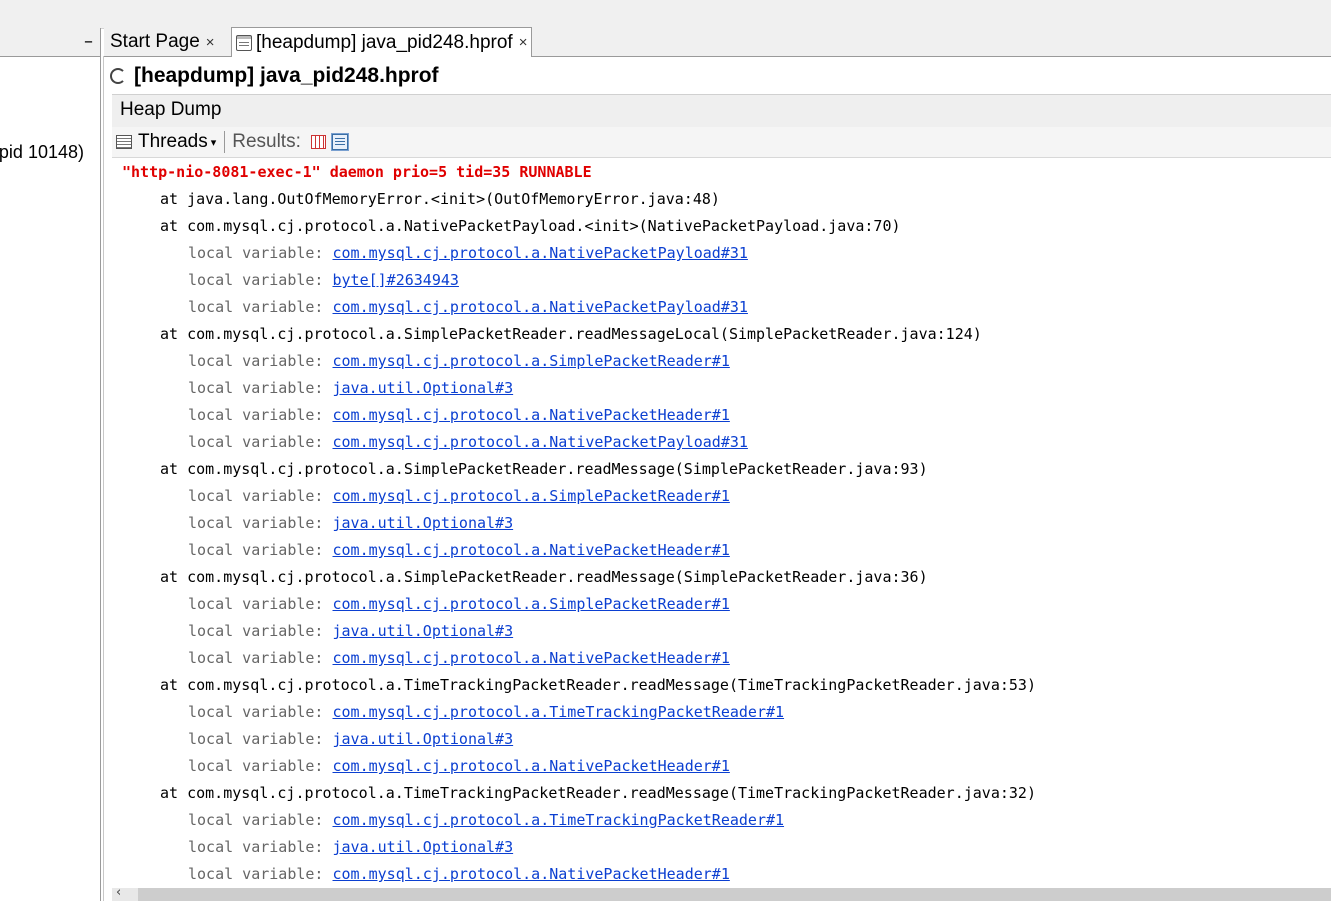 The image size is (1331, 901). I want to click on heapdump-file-icon, so click(244, 42).